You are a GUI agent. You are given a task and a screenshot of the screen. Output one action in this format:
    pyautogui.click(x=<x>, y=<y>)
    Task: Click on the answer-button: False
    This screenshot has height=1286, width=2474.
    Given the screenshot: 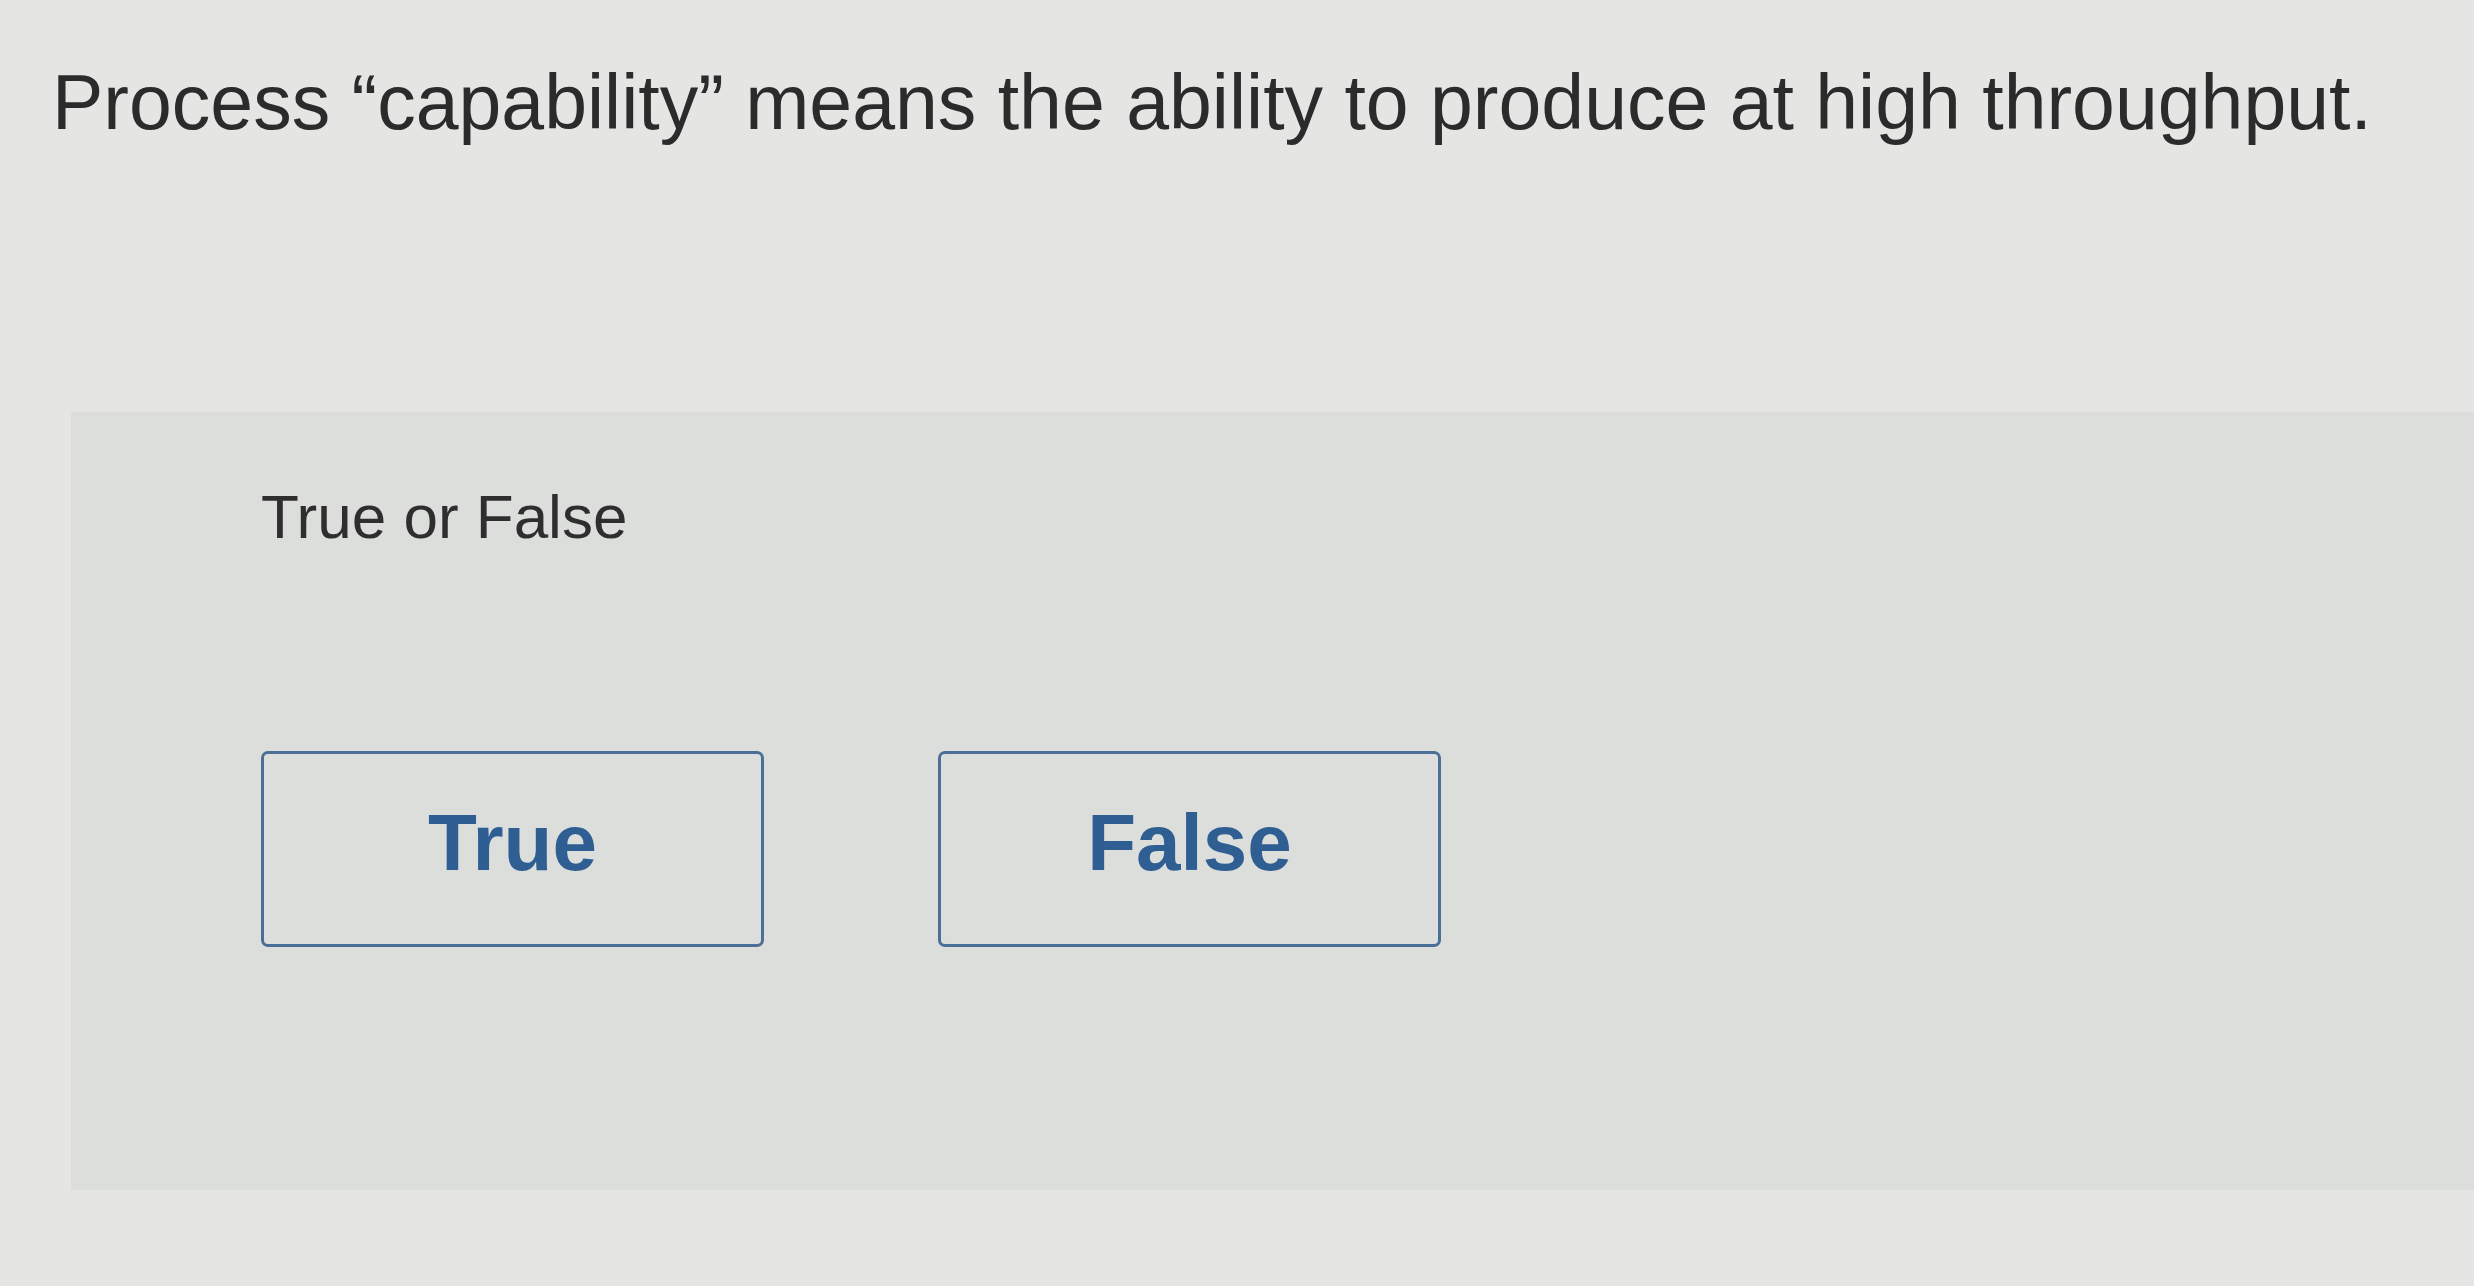 What is the action you would take?
    pyautogui.click(x=1189, y=848)
    